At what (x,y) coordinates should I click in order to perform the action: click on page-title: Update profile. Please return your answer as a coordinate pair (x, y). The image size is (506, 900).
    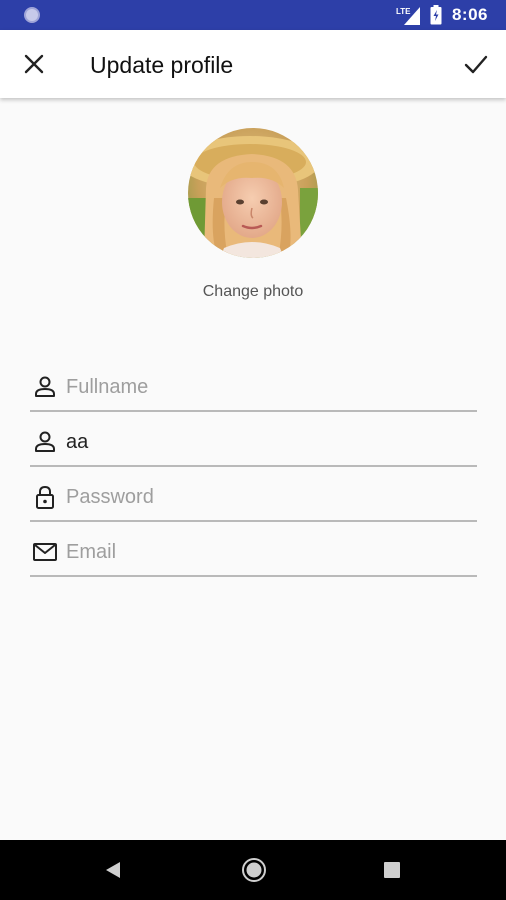
    Looking at the image, I should click on (162, 65).